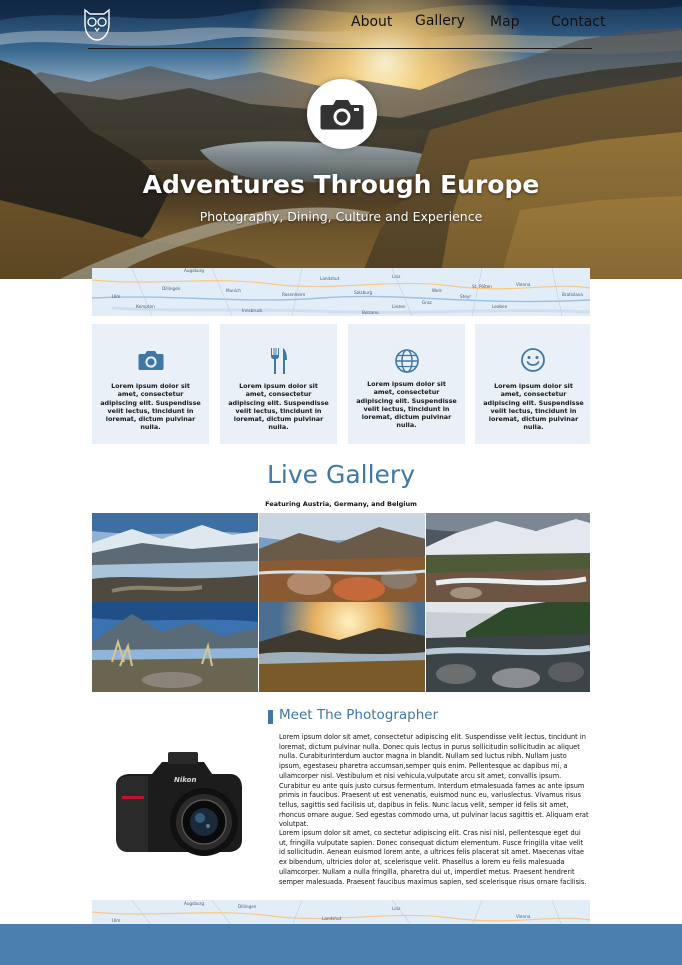 The width and height of the screenshot is (682, 965). Describe the element at coordinates (371, 22) in the screenshot. I see `nav-about: About` at that location.